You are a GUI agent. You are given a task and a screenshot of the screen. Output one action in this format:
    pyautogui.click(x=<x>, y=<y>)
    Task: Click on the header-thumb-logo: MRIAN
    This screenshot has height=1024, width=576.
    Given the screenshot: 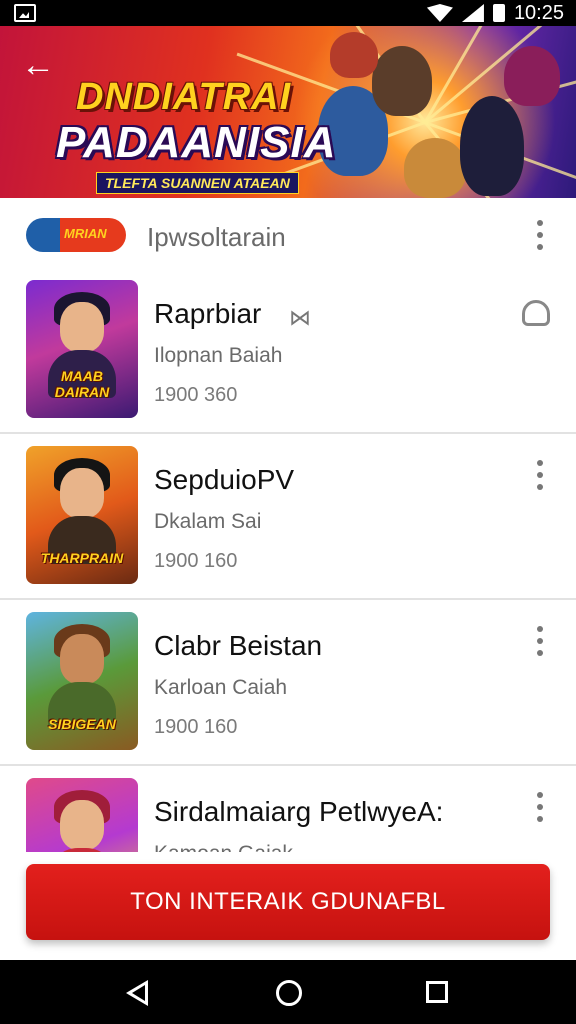 What is the action you would take?
    pyautogui.click(x=85, y=233)
    